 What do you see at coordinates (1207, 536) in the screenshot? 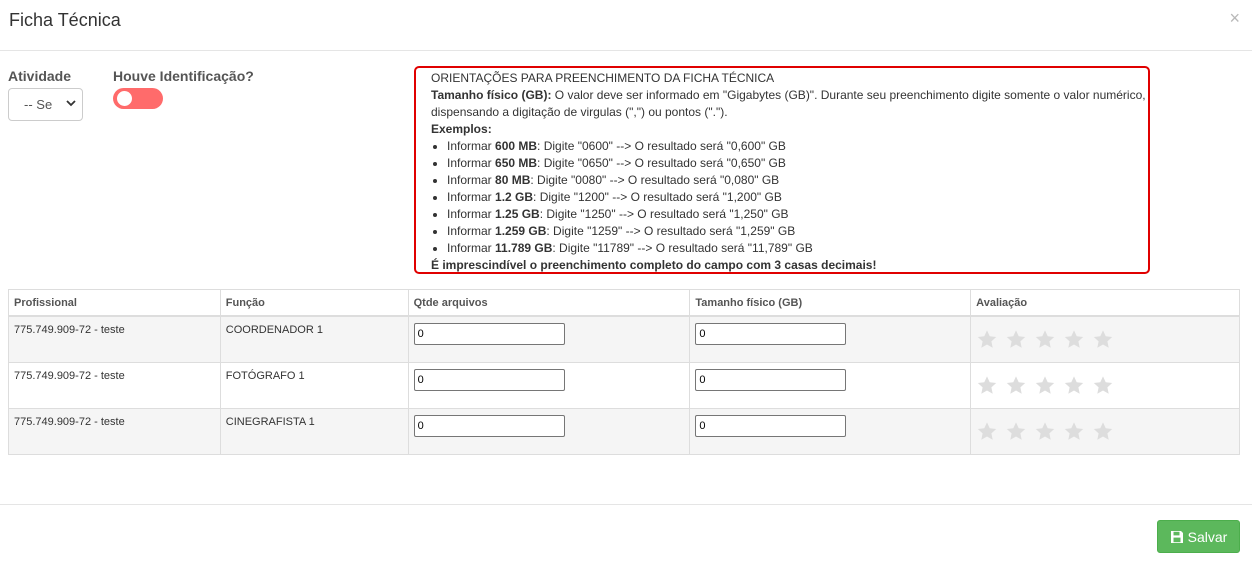
I see `save-button-label: Salvar` at bounding box center [1207, 536].